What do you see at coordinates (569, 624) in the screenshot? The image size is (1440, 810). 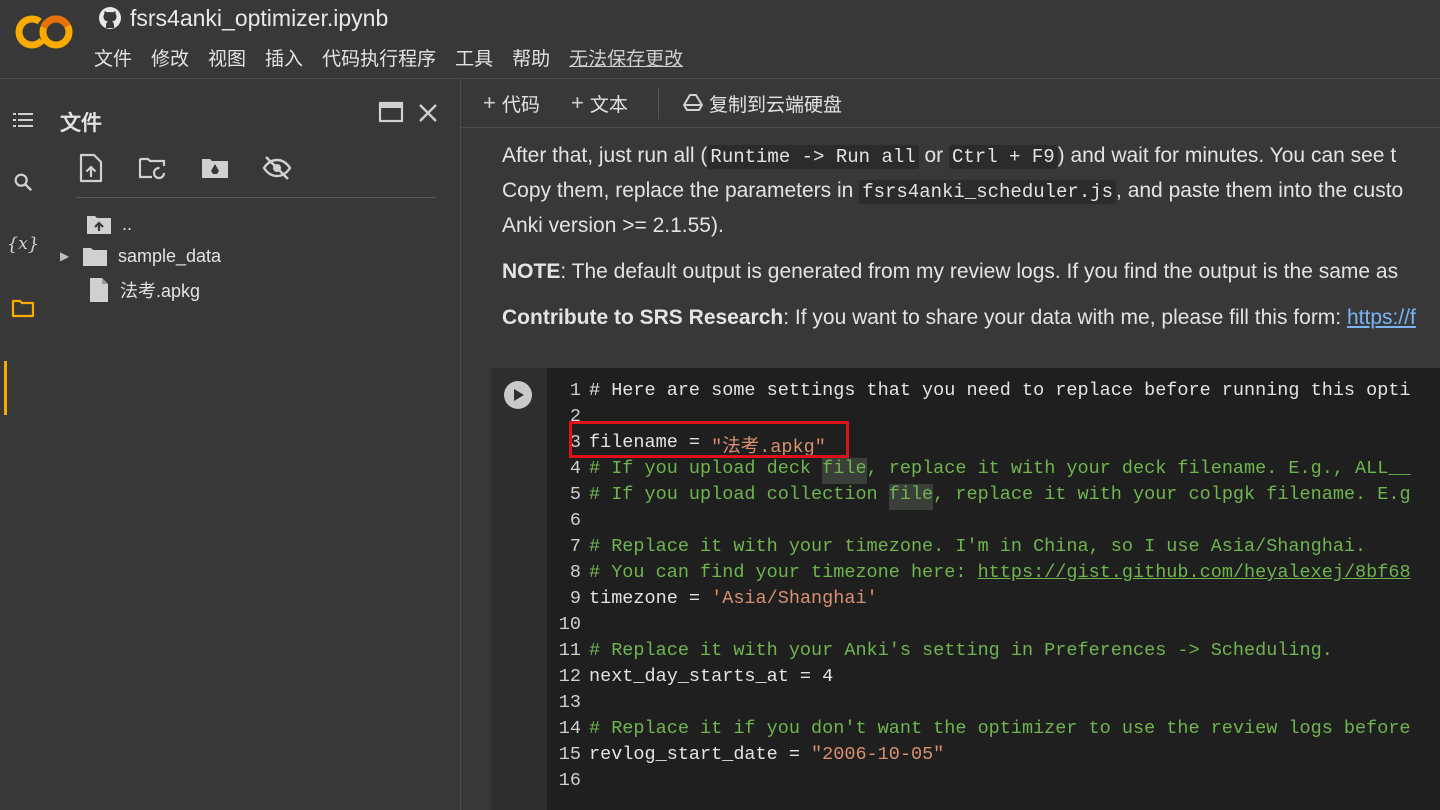 I see `code-line: 10` at bounding box center [569, 624].